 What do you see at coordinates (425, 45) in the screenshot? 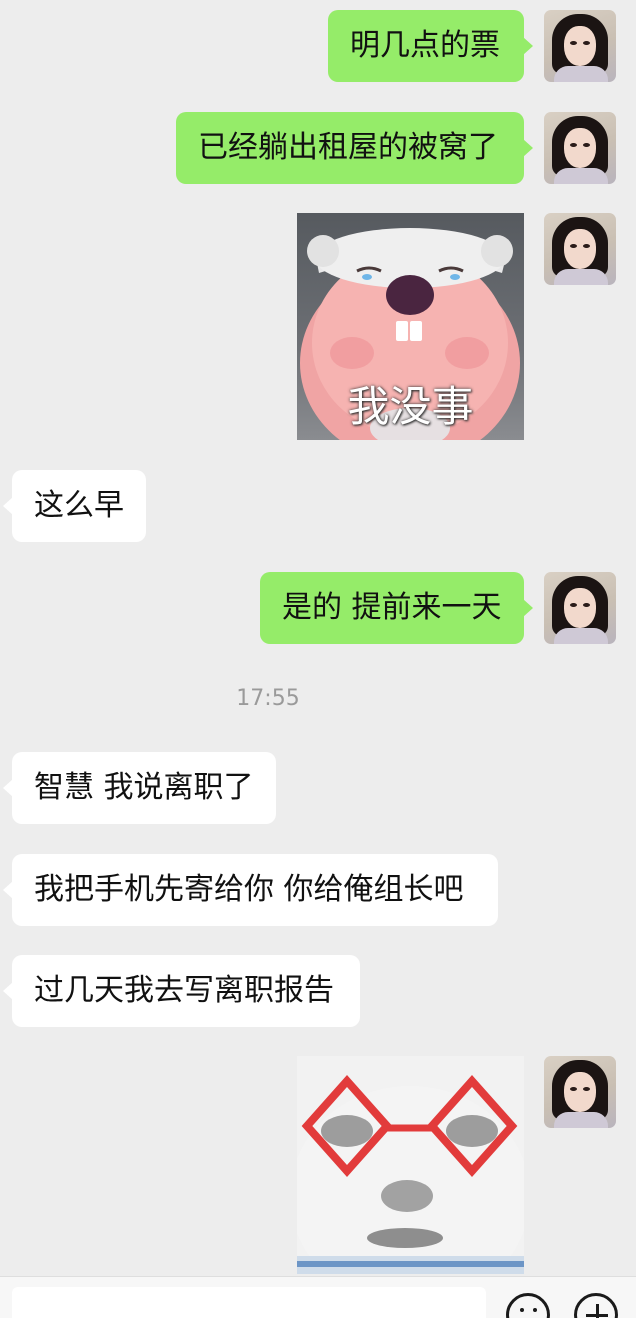
I see `message-text: 明几点的票` at bounding box center [425, 45].